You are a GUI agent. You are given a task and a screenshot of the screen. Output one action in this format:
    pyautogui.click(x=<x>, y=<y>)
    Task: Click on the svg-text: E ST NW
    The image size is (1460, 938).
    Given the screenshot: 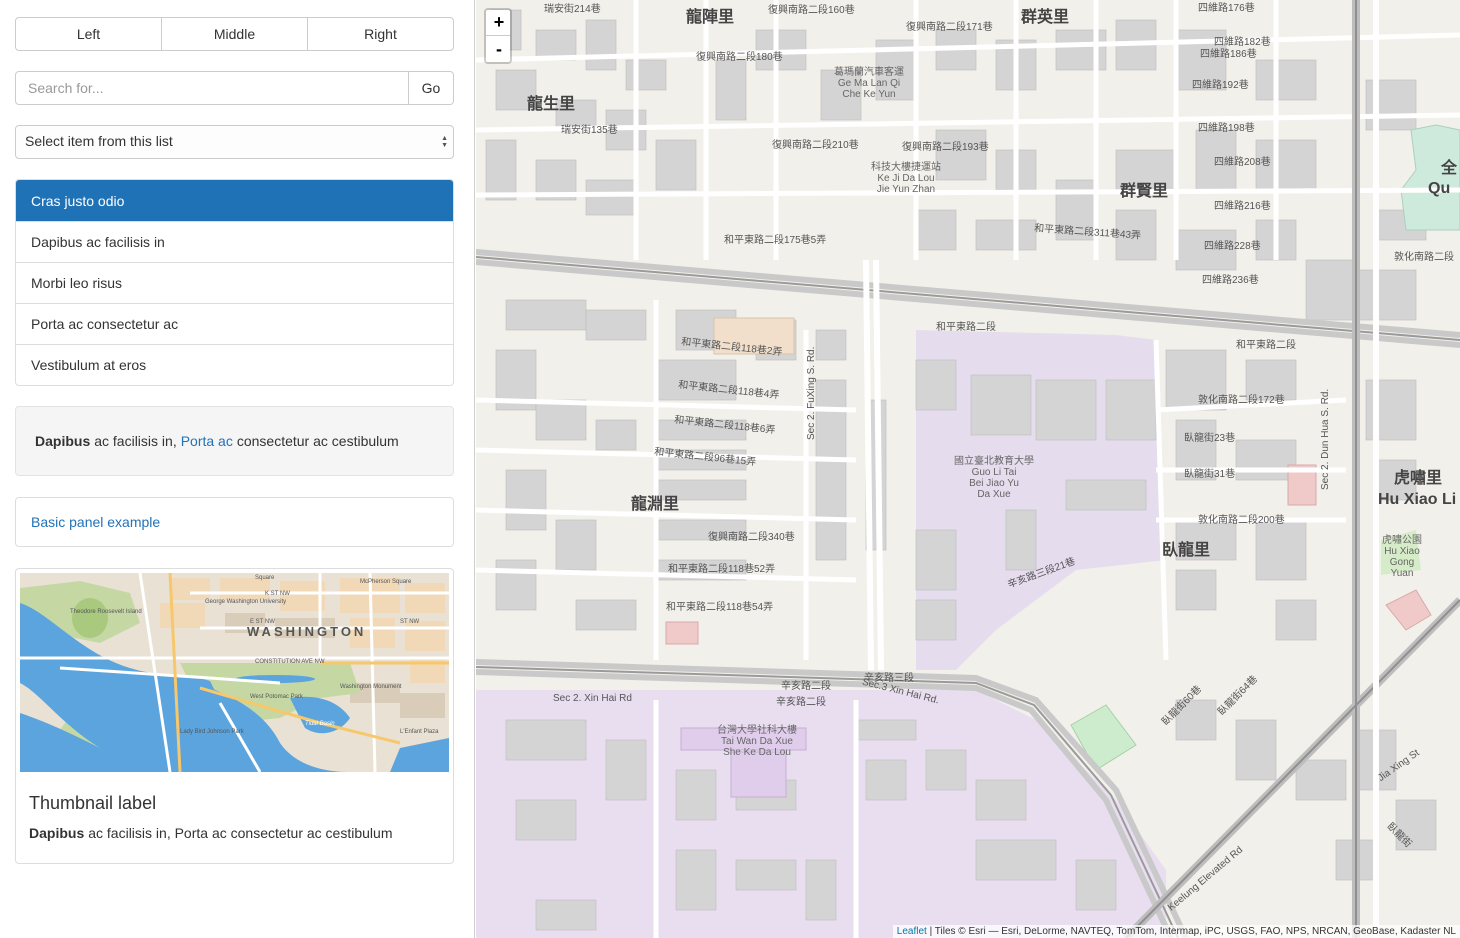 What is the action you would take?
    pyautogui.click(x=262, y=622)
    